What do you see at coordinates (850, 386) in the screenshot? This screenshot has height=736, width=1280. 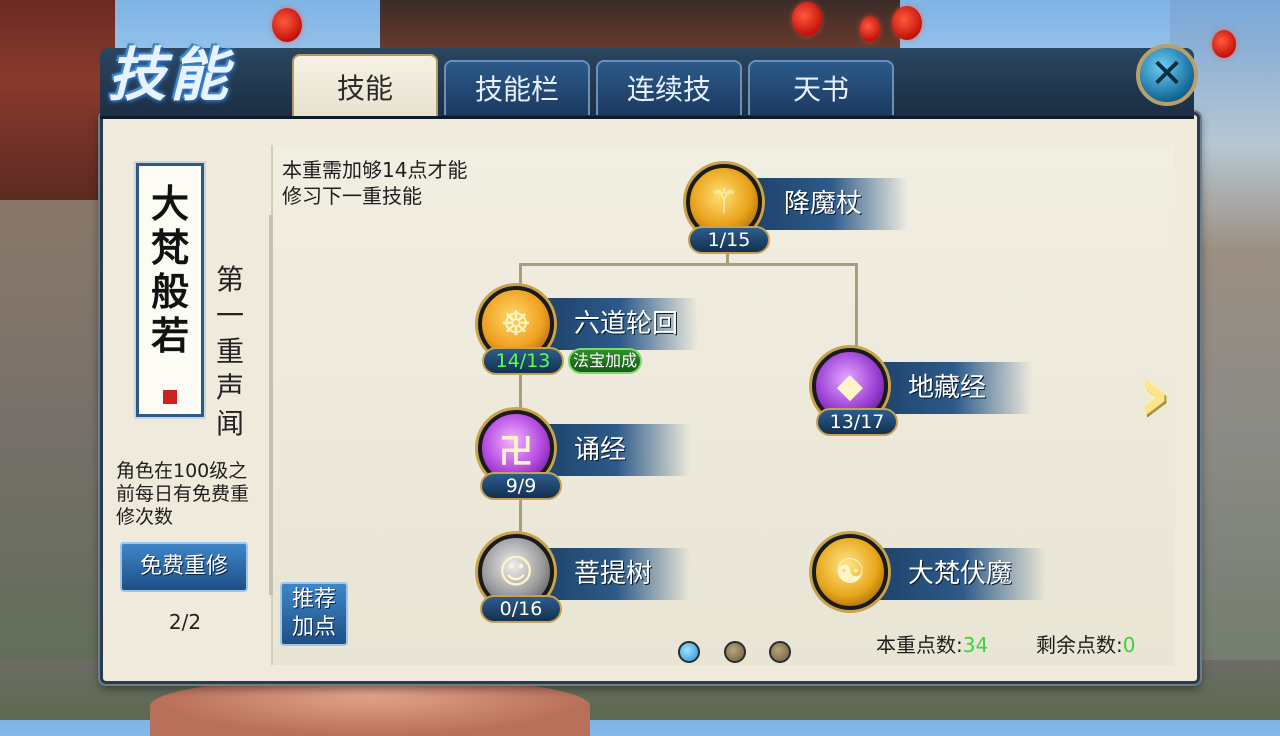 I see `crystal-icon: ◆` at bounding box center [850, 386].